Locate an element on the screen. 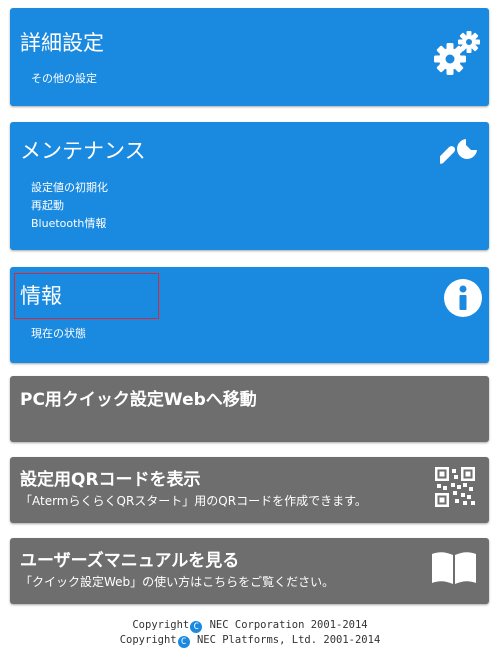 The width and height of the screenshot is (500, 659). copyright-mark: C is located at coordinates (183, 642).